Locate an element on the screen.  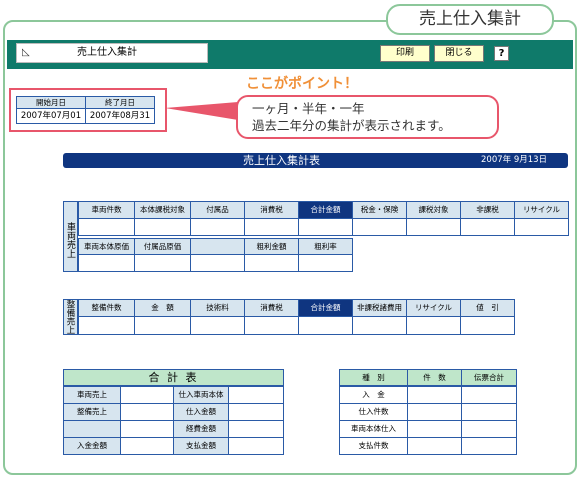
maintenance-header-5: 非課税諸費用 is located at coordinates (379, 308).